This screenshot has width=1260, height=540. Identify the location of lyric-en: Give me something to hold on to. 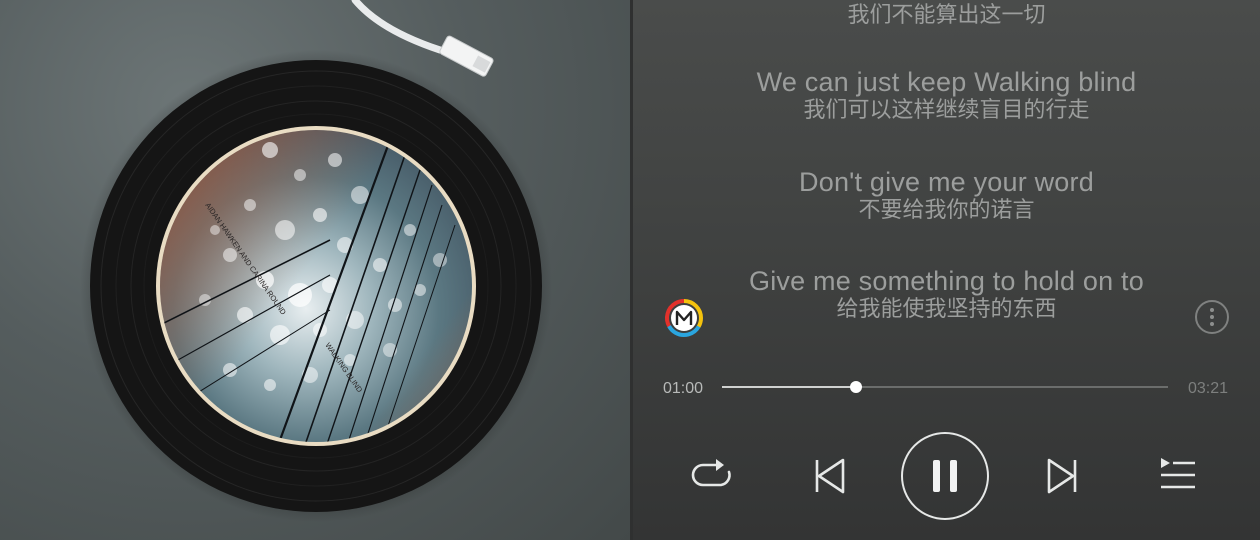
(946, 281).